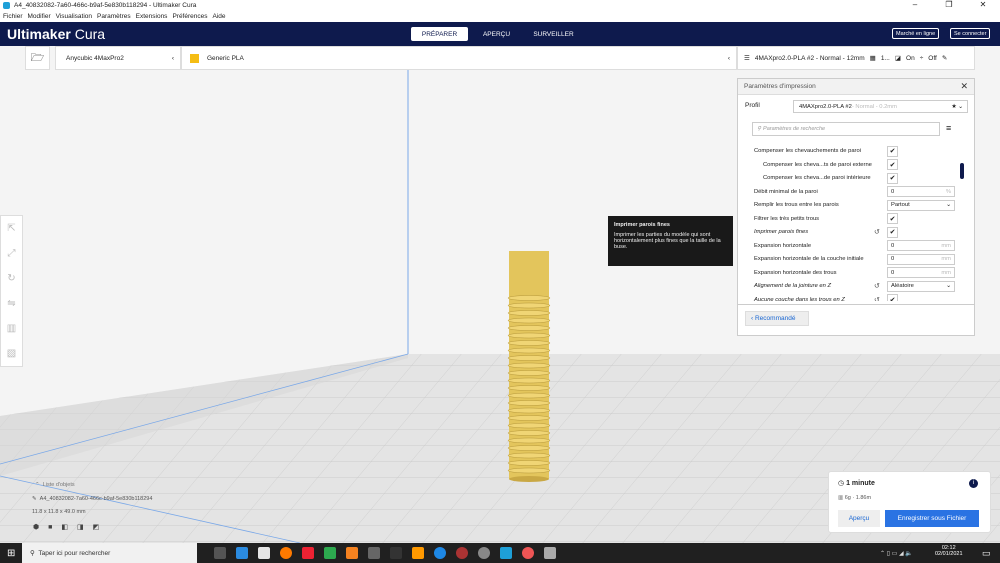  I want to click on close-panel-icon: ✕, so click(964, 86).